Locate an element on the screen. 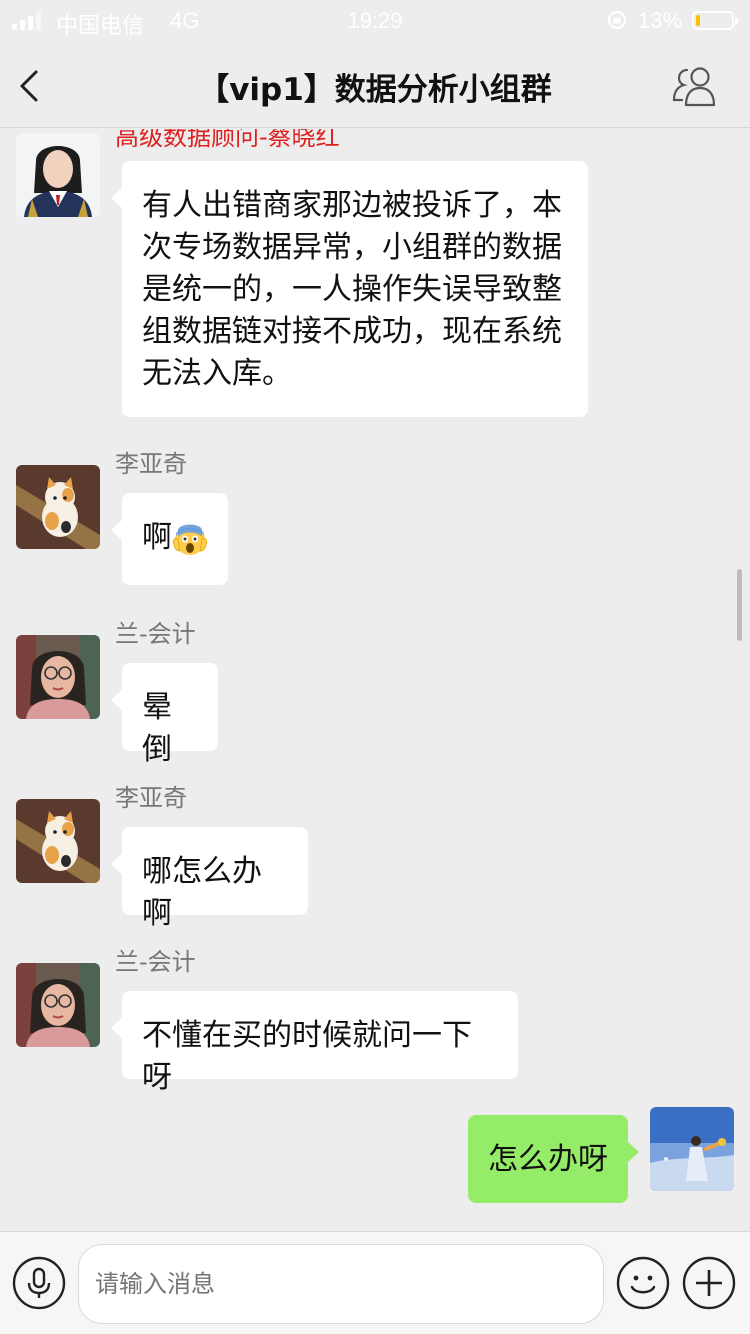  message-bubble: 晕倒 is located at coordinates (164, 715).